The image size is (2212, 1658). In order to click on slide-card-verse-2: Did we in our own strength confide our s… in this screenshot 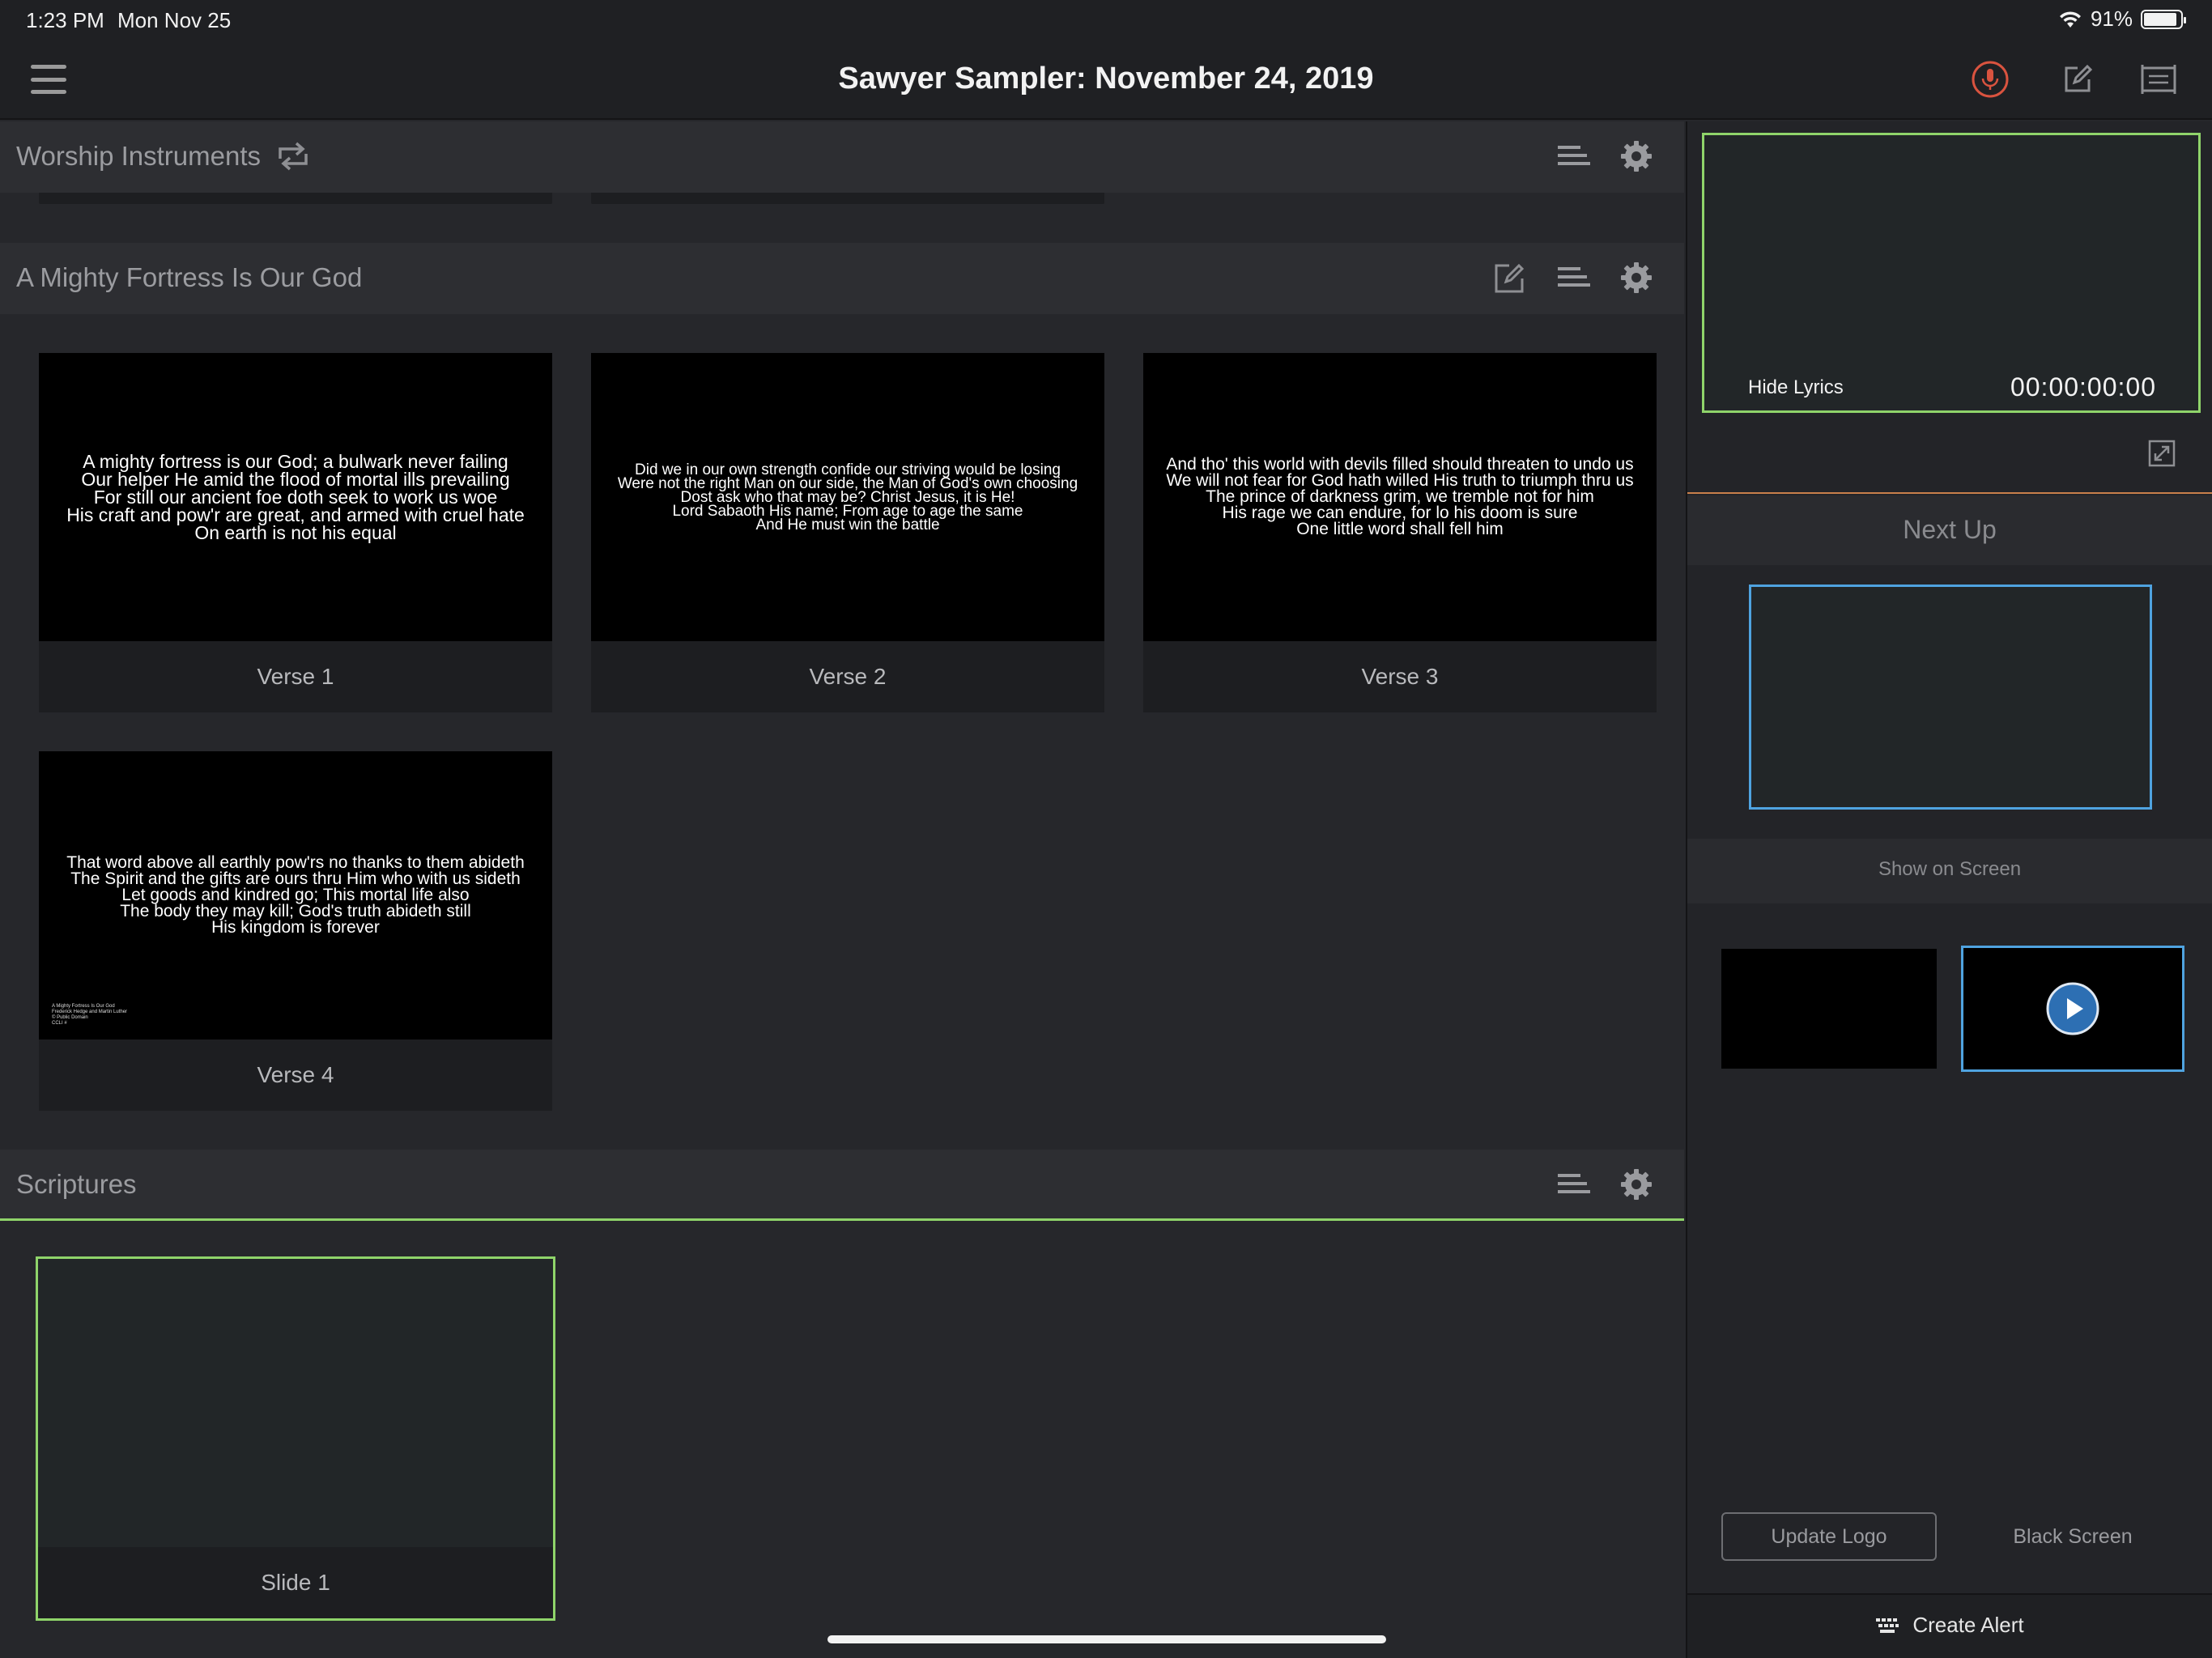, I will do `click(848, 532)`.